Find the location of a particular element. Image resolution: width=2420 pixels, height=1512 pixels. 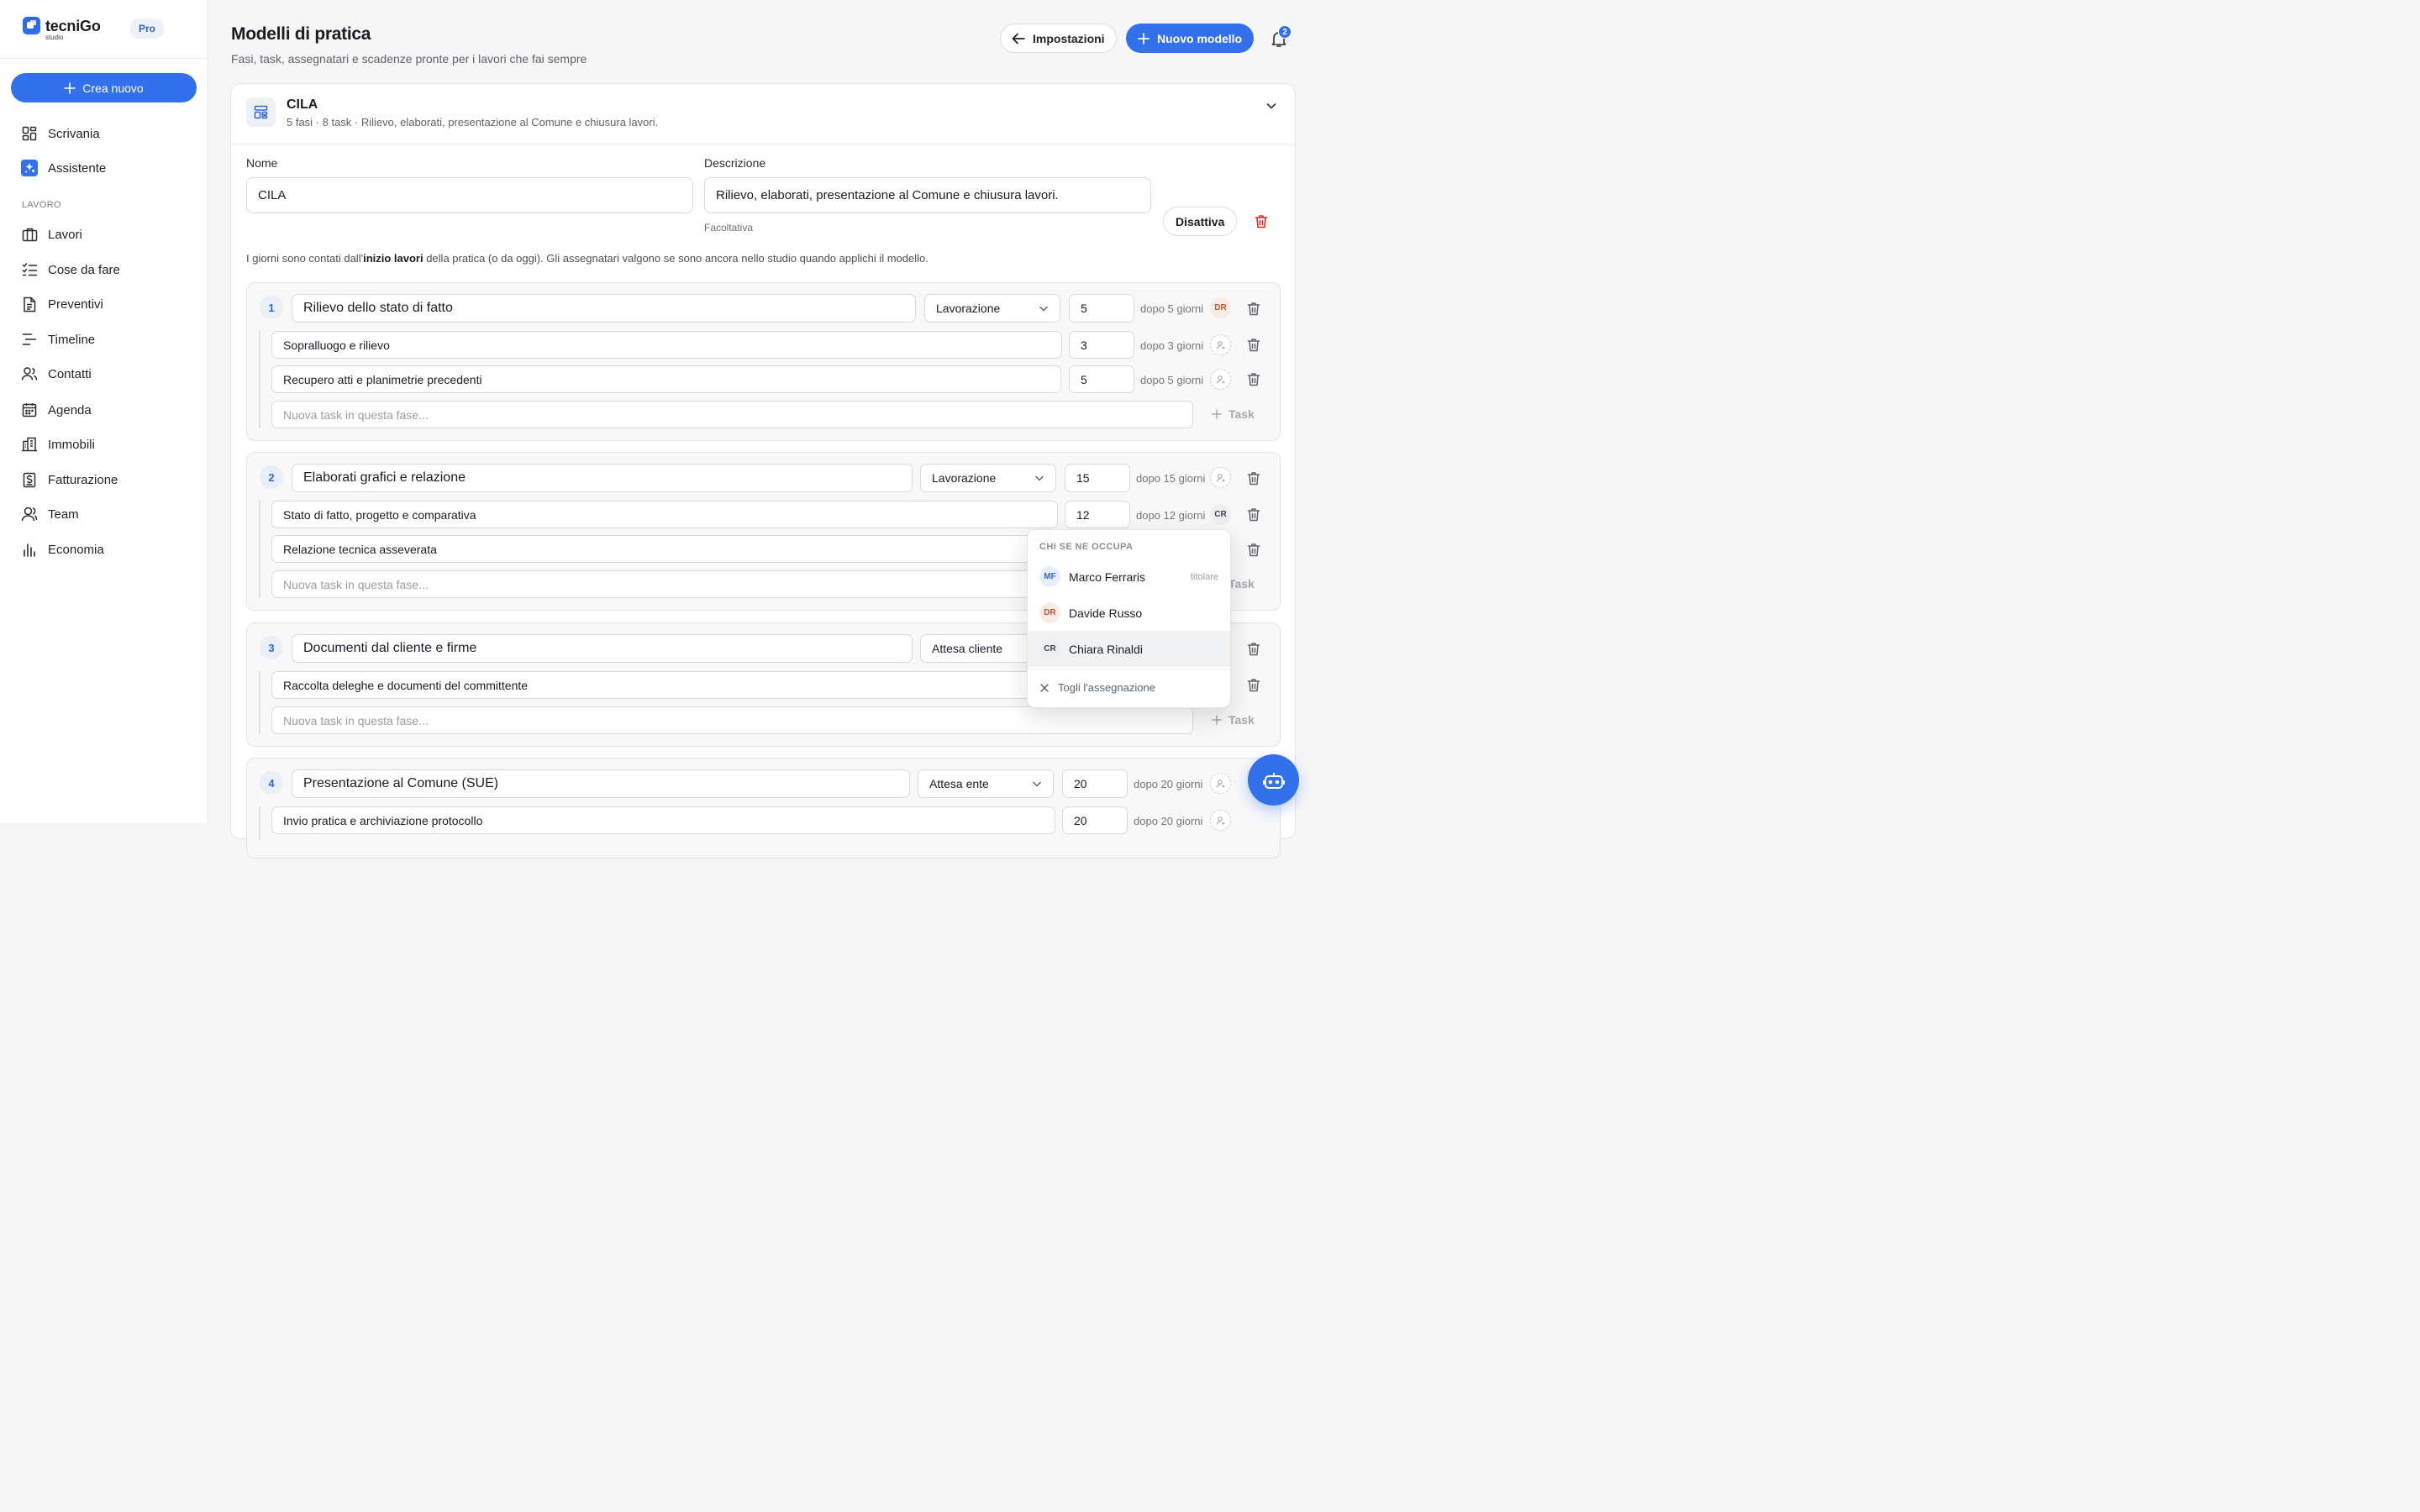

task-name-input: Stato di fatto, progetto e comparativa is located at coordinates (664, 514).